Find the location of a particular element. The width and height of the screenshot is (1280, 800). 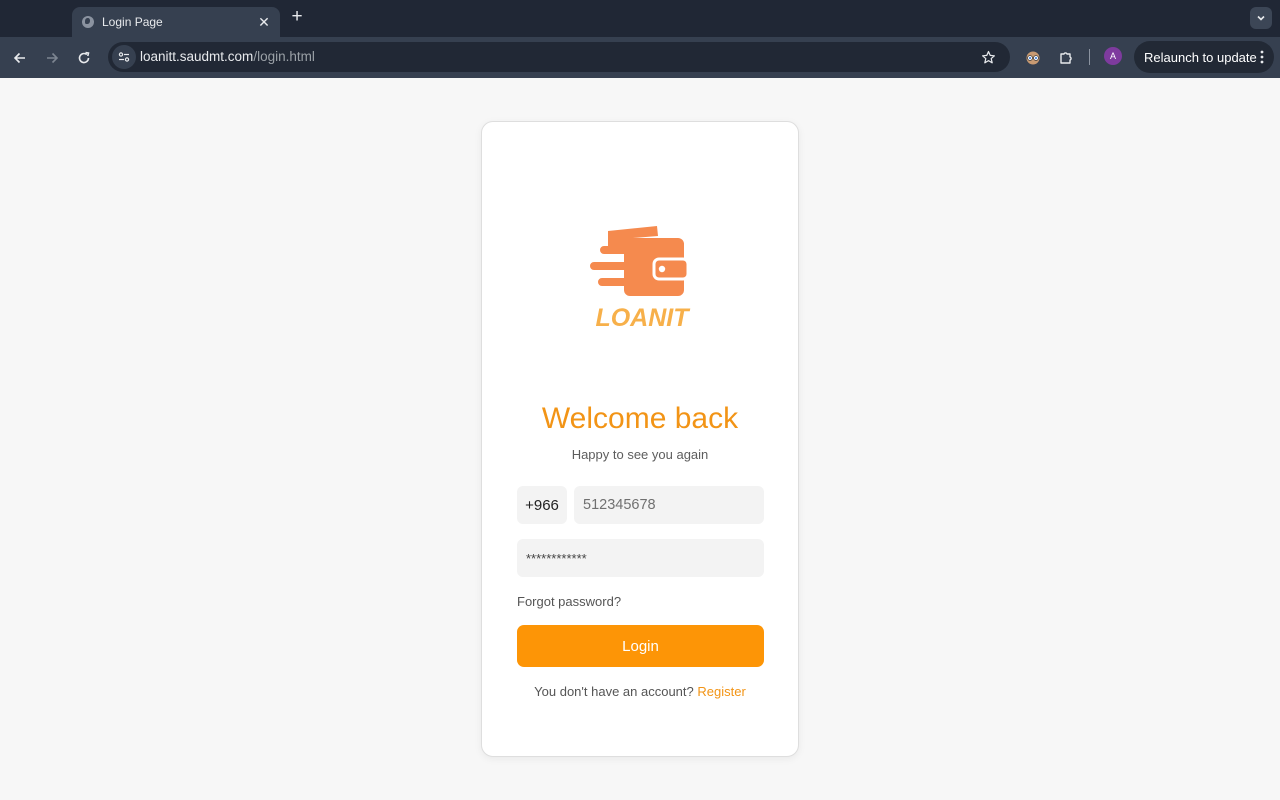

more-vert-icon is located at coordinates (1262, 57).